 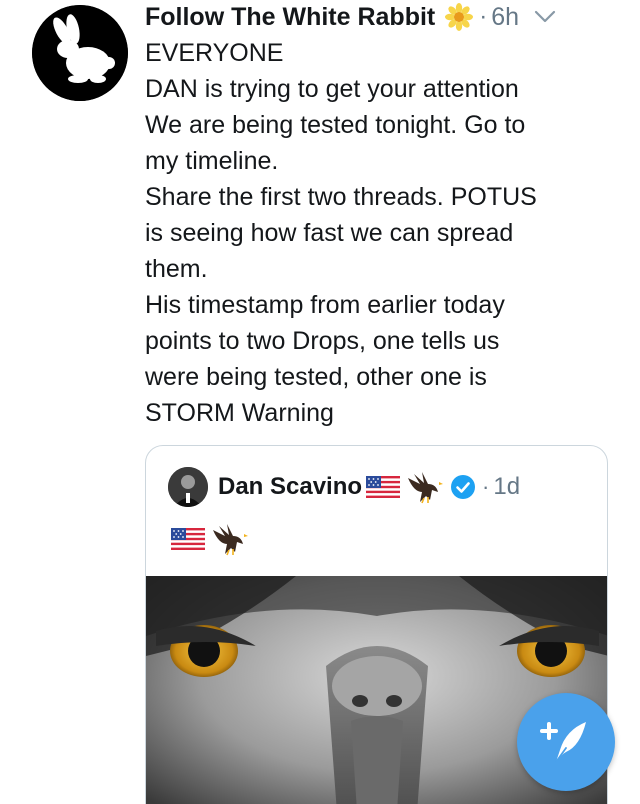 I want to click on tweet-text-line: His timestamp from earlier today, so click(x=325, y=305).